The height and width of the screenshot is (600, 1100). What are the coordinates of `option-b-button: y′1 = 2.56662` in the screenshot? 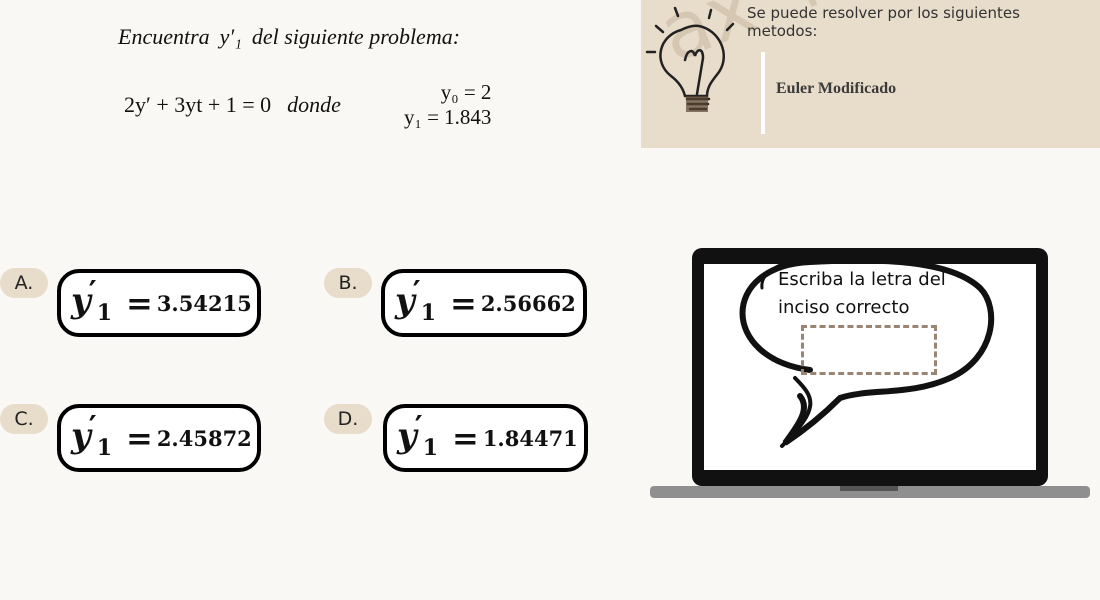 It's located at (484, 303).